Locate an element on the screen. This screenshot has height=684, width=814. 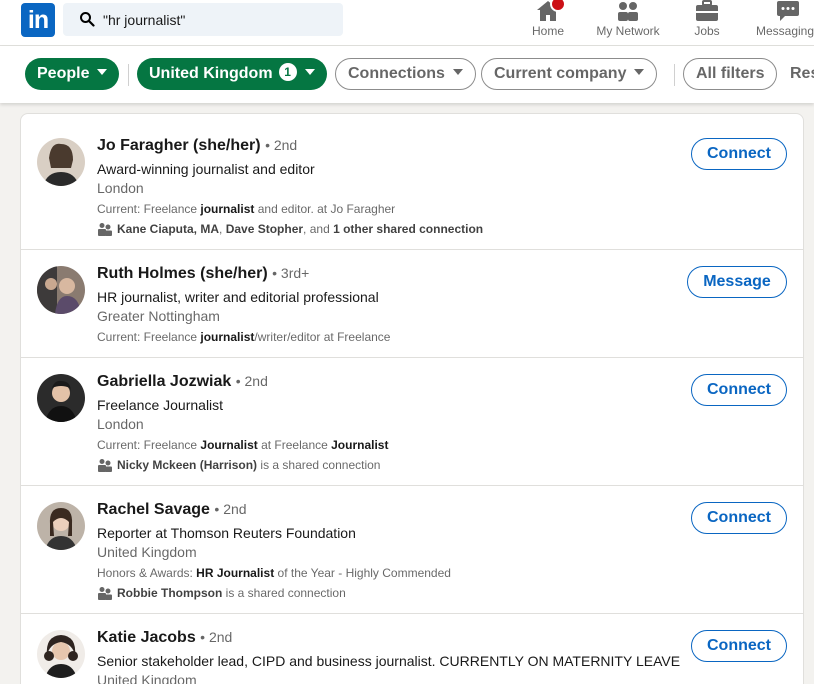
person-name: Jo Faragher (she/her) • 2nd is located at coordinates (197, 146).